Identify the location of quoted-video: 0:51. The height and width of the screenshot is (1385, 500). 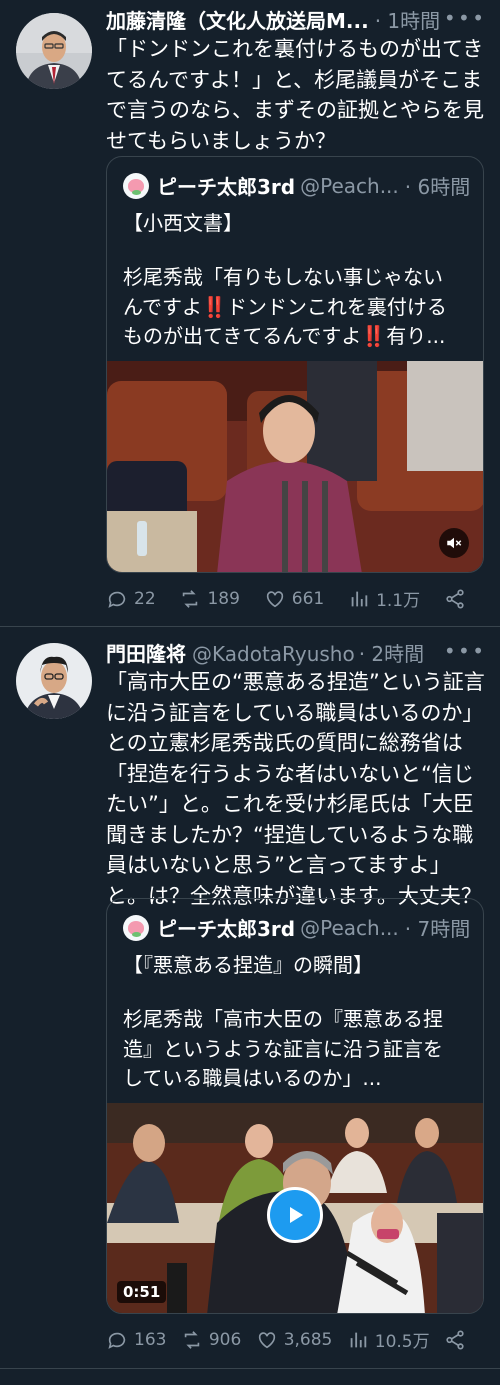
(295, 1208).